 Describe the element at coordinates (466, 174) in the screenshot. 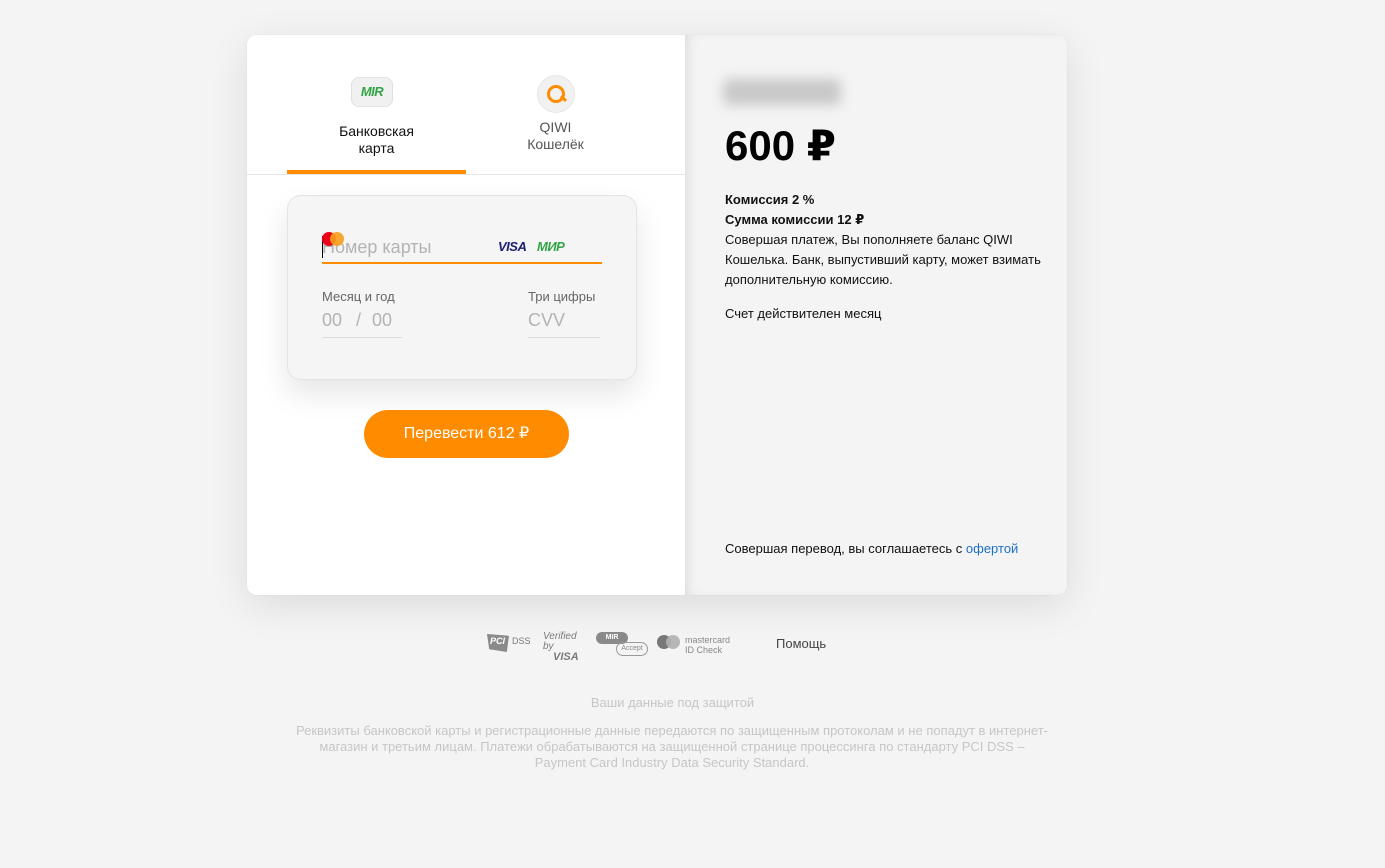

I see `tabs-divider` at that location.